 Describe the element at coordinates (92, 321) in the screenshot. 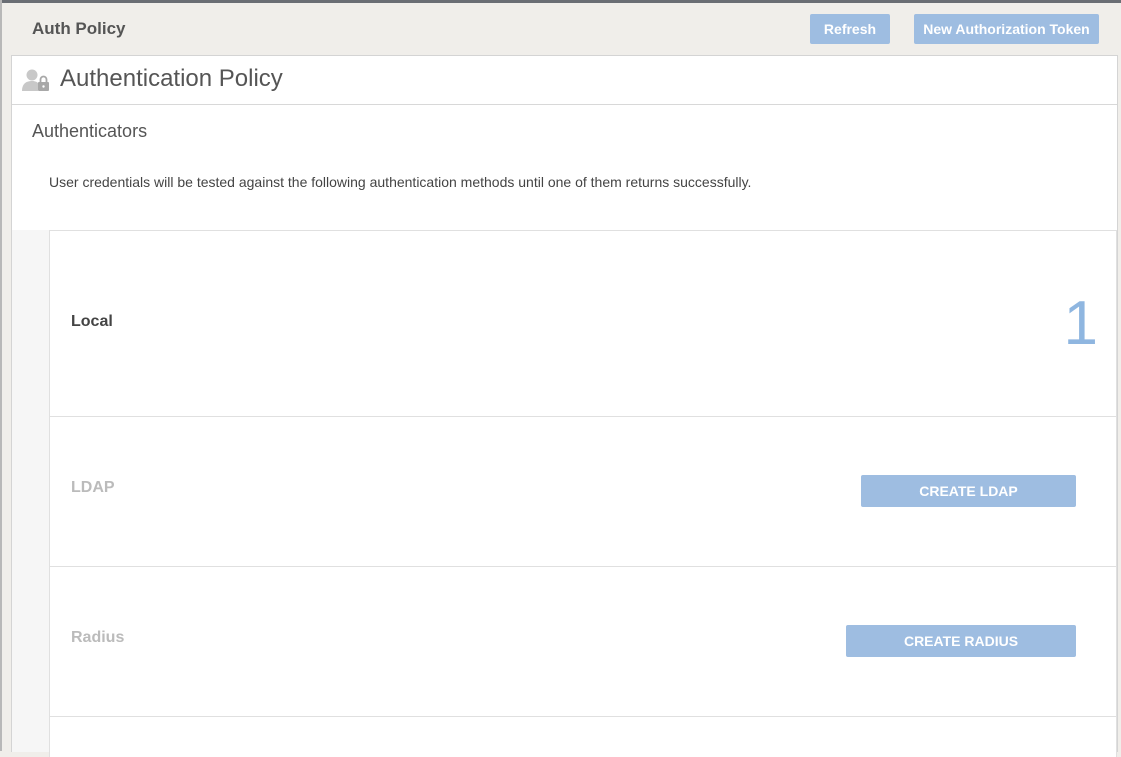

I see `authenticator-name: Local` at that location.